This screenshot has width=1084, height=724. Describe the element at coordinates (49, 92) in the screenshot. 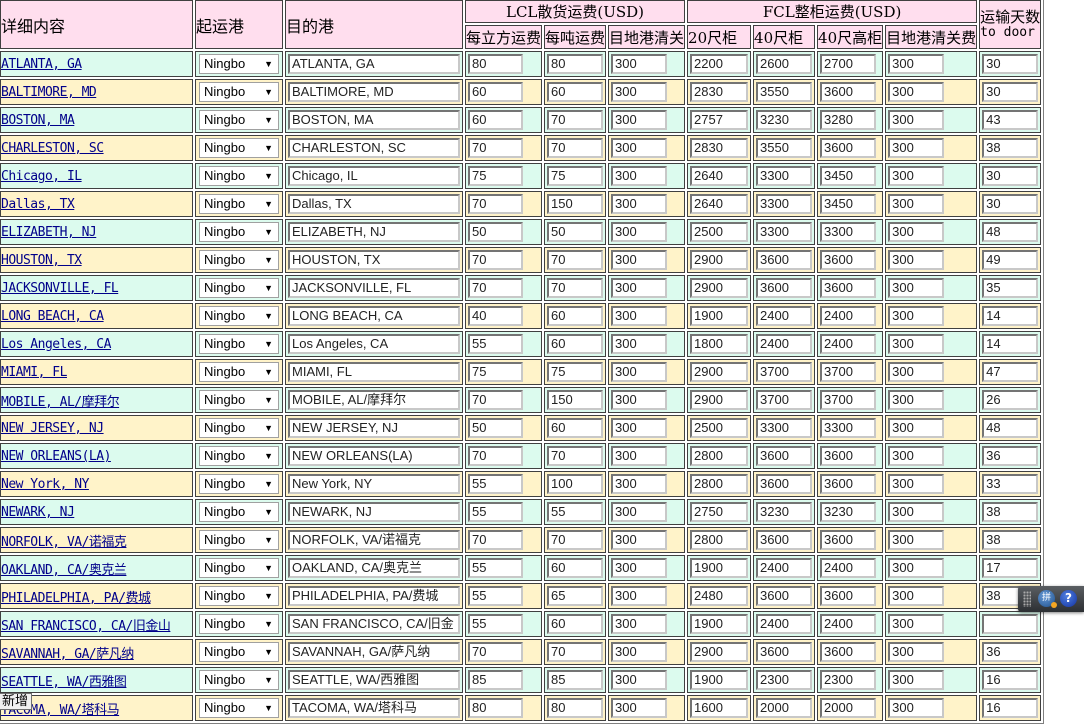

I see `detail-link: BALTIMORE, MD` at that location.